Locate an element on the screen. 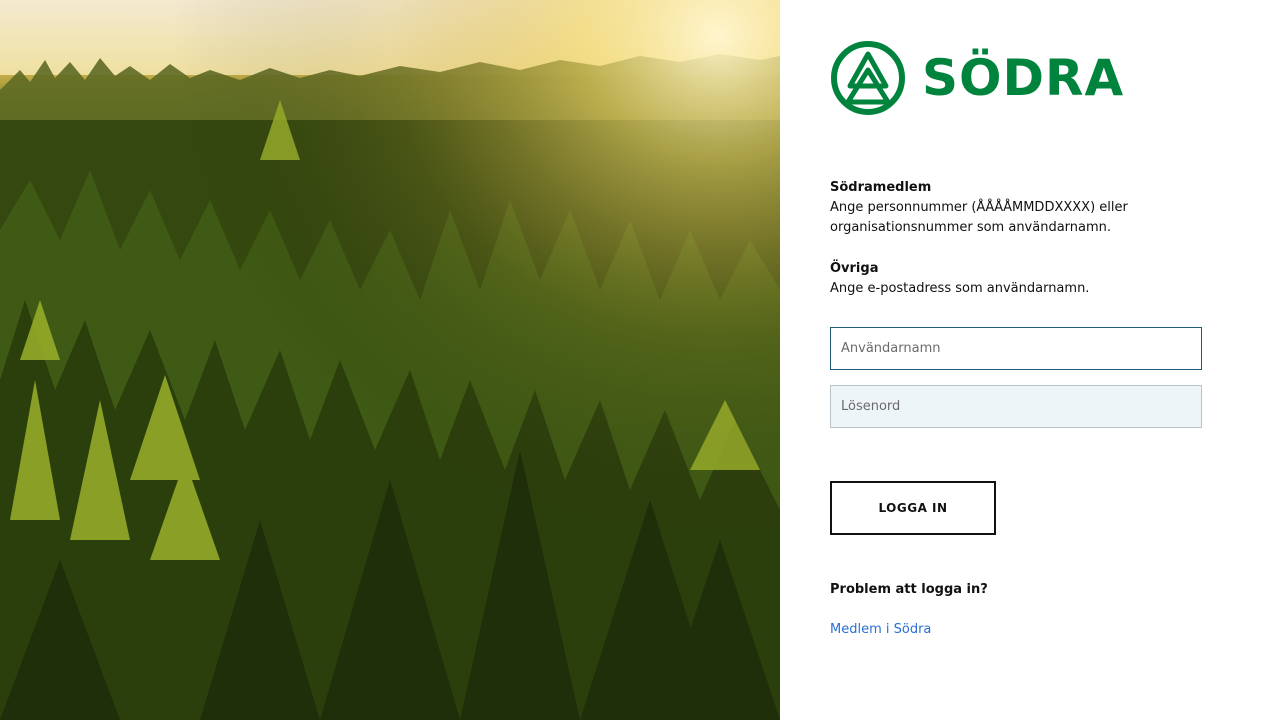  member-heading: Södramedlem is located at coordinates (881, 187).